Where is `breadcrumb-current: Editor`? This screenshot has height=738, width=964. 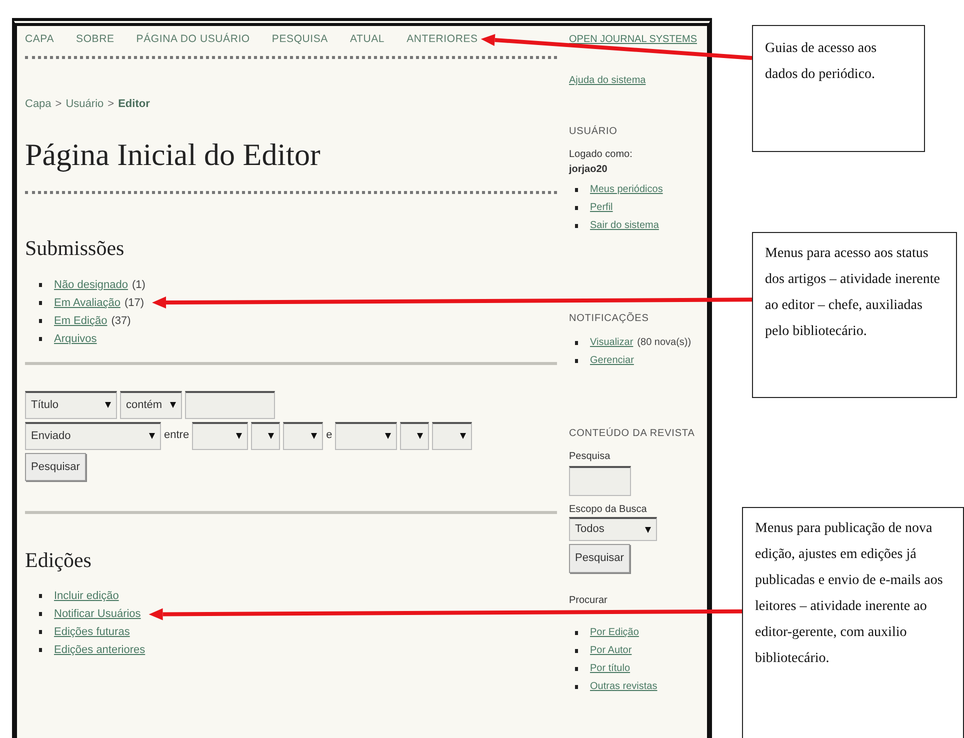
breadcrumb-current: Editor is located at coordinates (134, 104).